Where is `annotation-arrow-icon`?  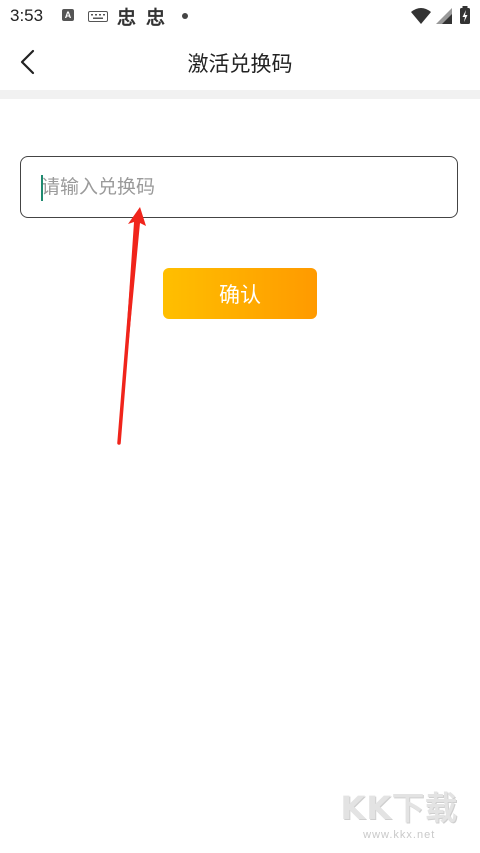 annotation-arrow-icon is located at coordinates (131, 326).